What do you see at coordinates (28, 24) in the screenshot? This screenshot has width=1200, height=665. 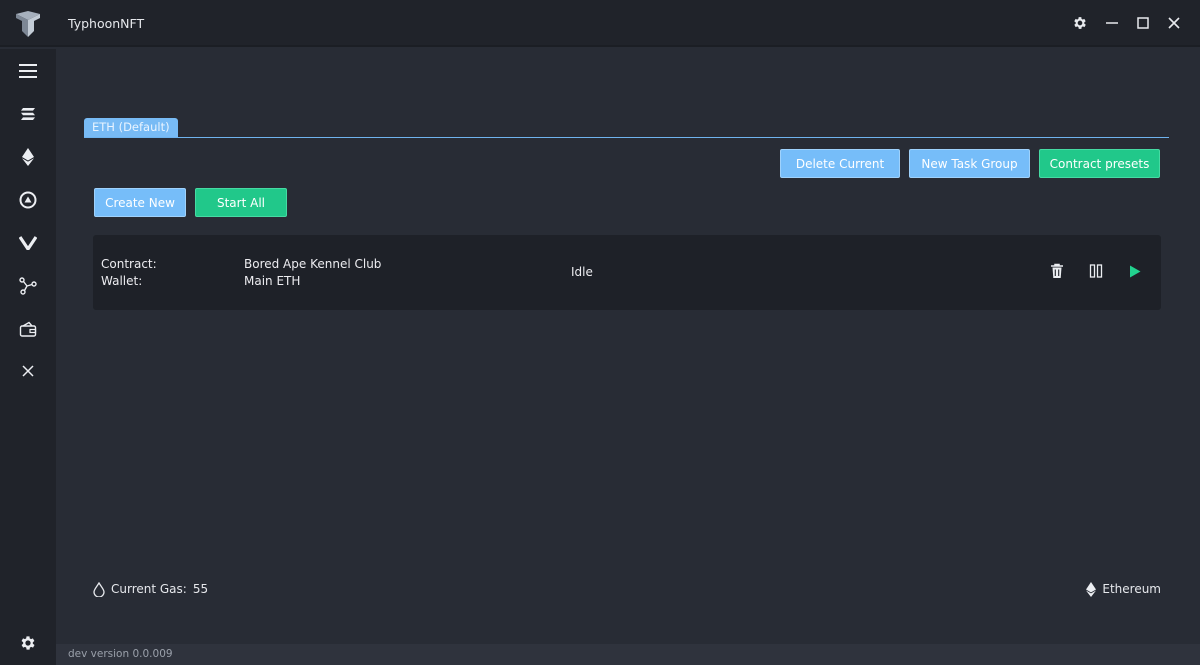 I see `typhoon-logo-icon` at bounding box center [28, 24].